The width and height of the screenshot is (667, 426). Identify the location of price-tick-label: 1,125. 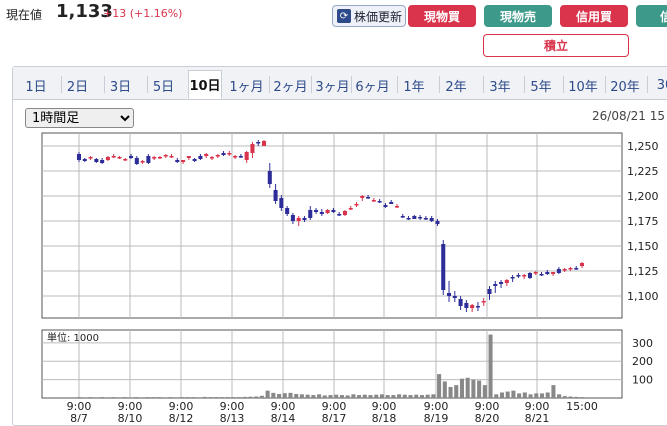
(643, 271).